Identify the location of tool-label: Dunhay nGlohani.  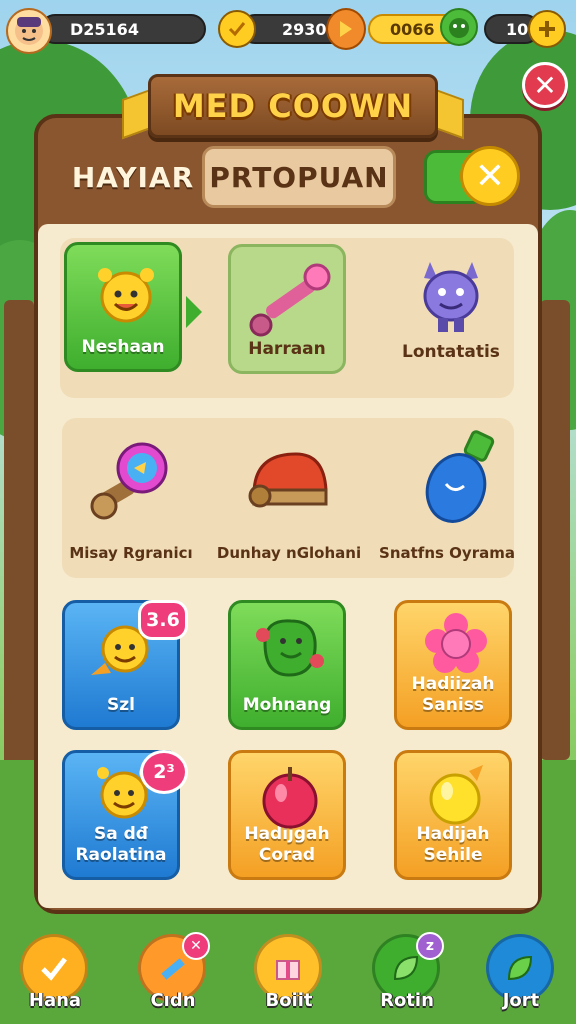
(289, 553).